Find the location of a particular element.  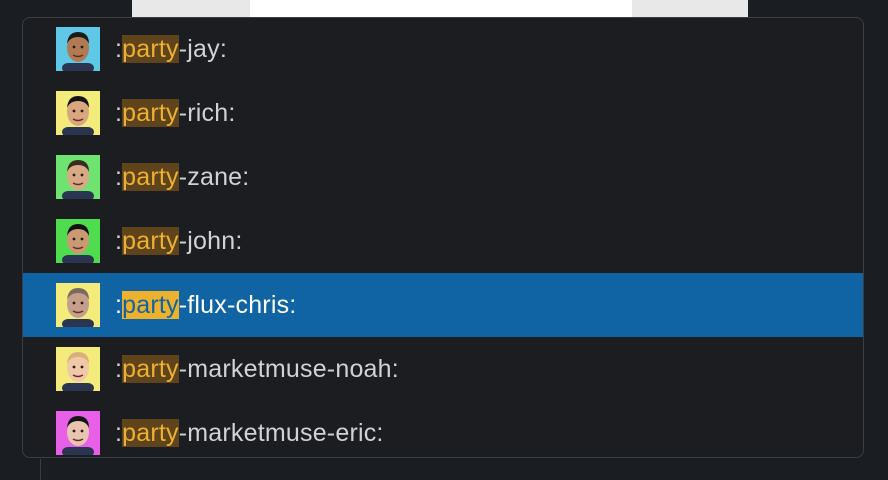

divider is located at coordinates (40, 469).